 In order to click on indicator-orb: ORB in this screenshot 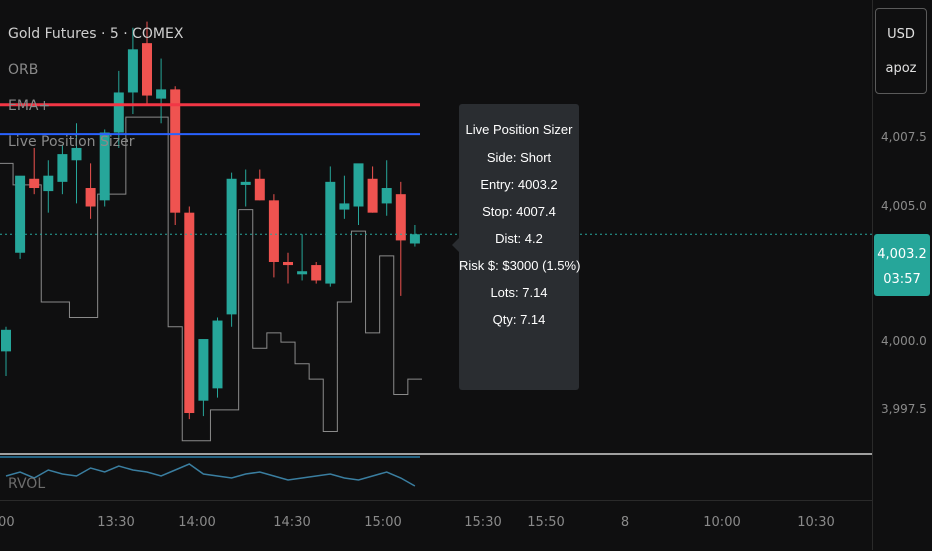, I will do `click(23, 70)`.